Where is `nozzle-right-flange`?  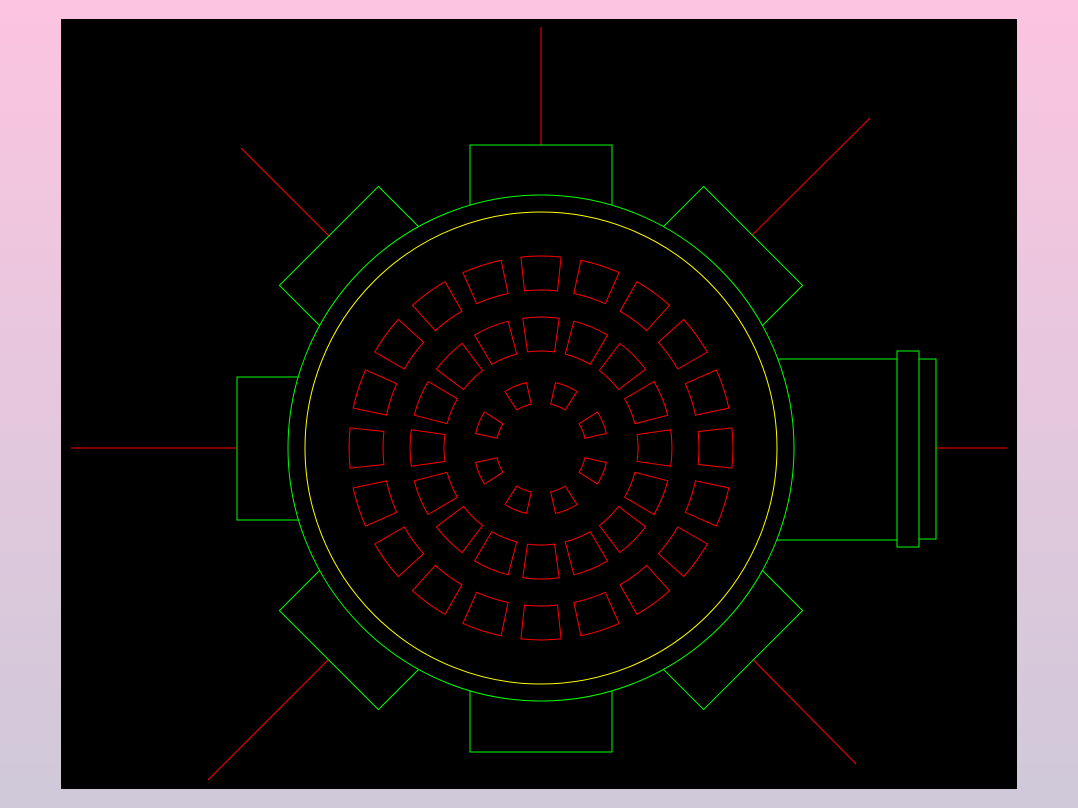 nozzle-right-flange is located at coordinates (908, 449).